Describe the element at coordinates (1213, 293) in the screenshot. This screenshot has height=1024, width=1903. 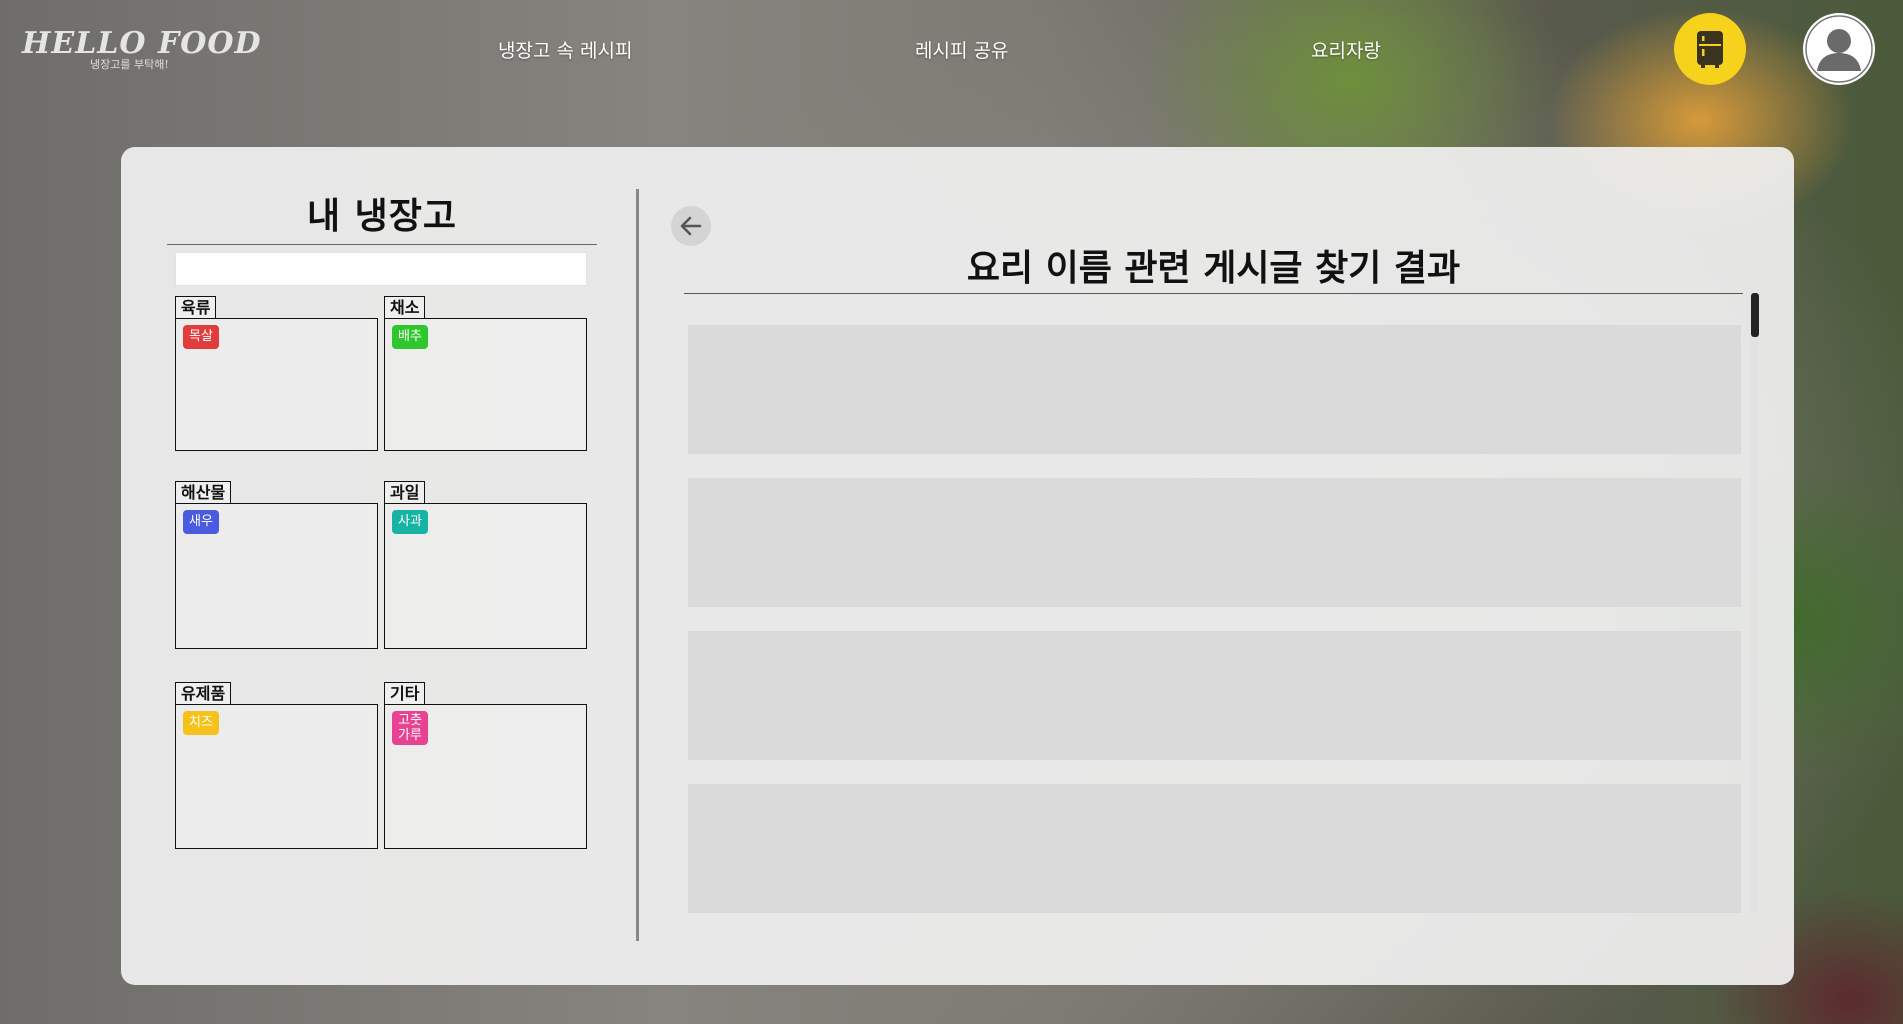
I see `results-divider` at that location.